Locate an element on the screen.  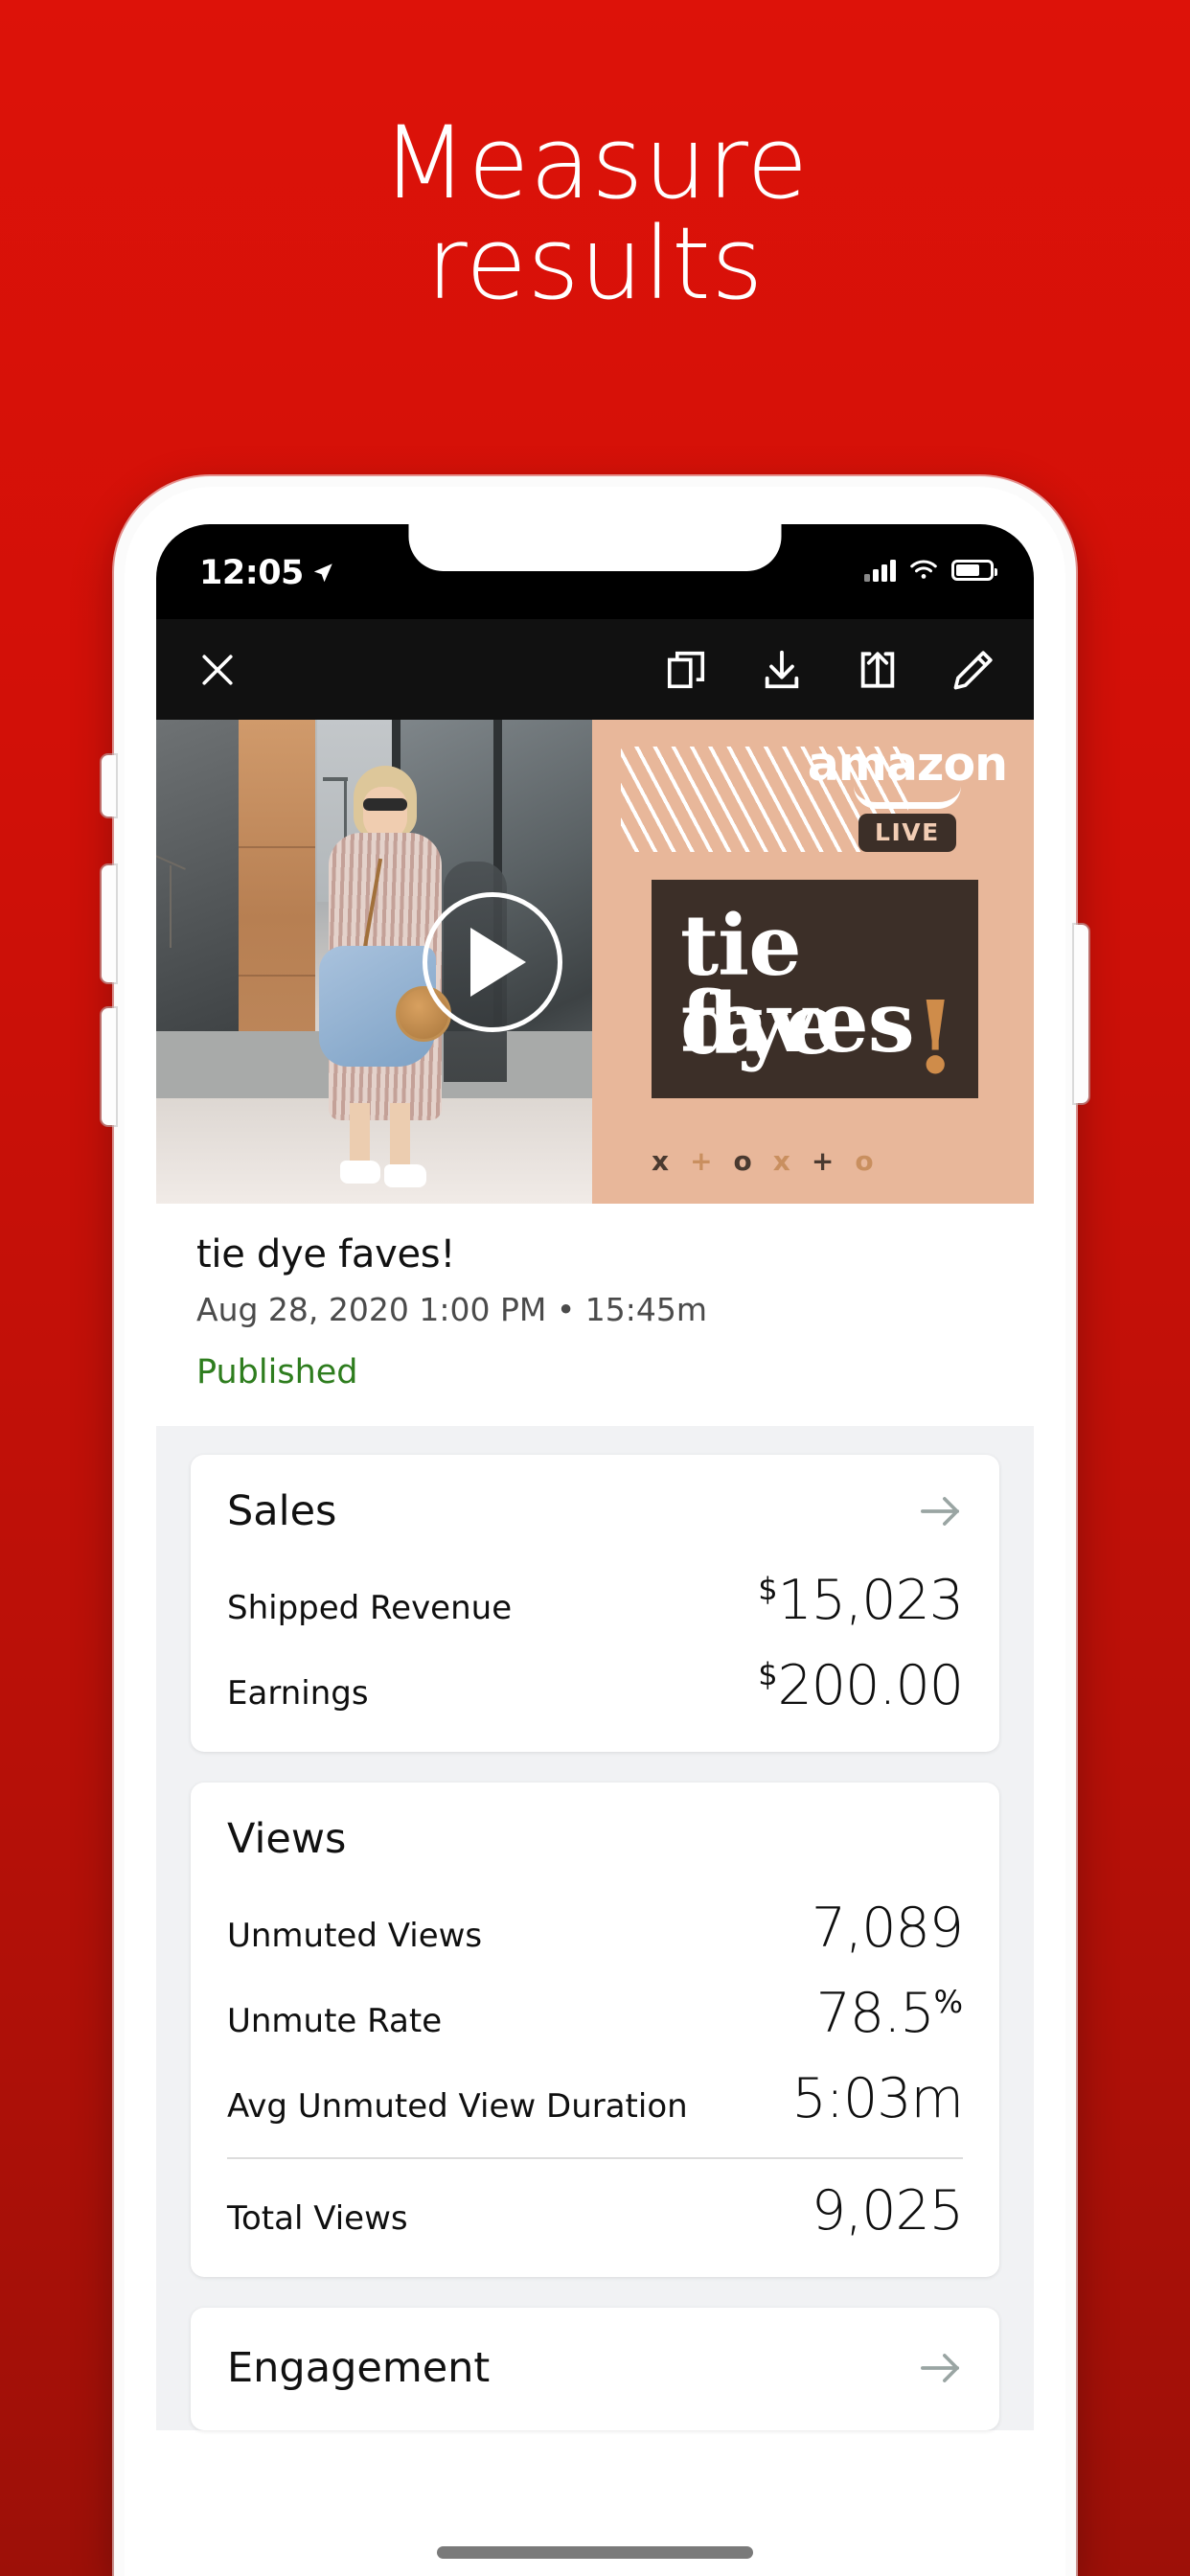
sales-card-header: Sales is located at coordinates (595, 1511).